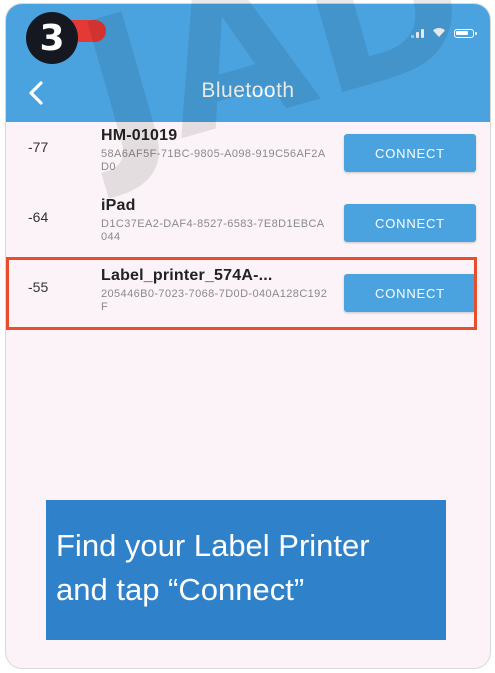  What do you see at coordinates (465, 33) in the screenshot?
I see `battery-icon` at bounding box center [465, 33].